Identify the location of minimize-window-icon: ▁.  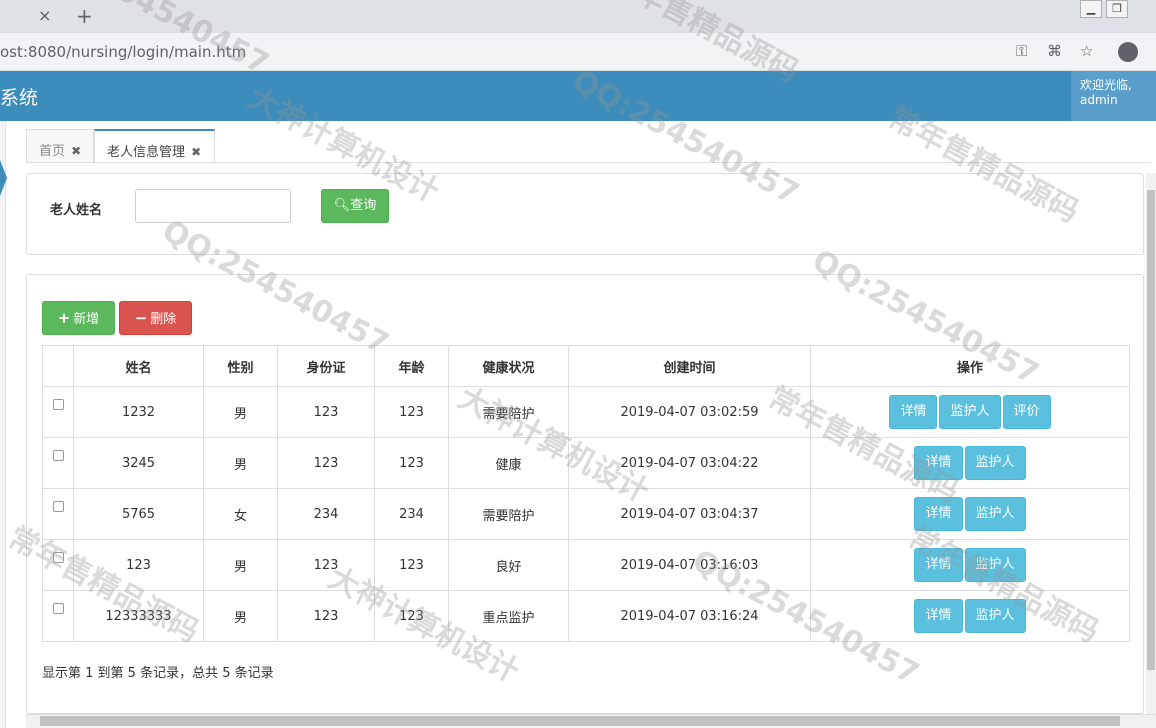
(1091, 9).